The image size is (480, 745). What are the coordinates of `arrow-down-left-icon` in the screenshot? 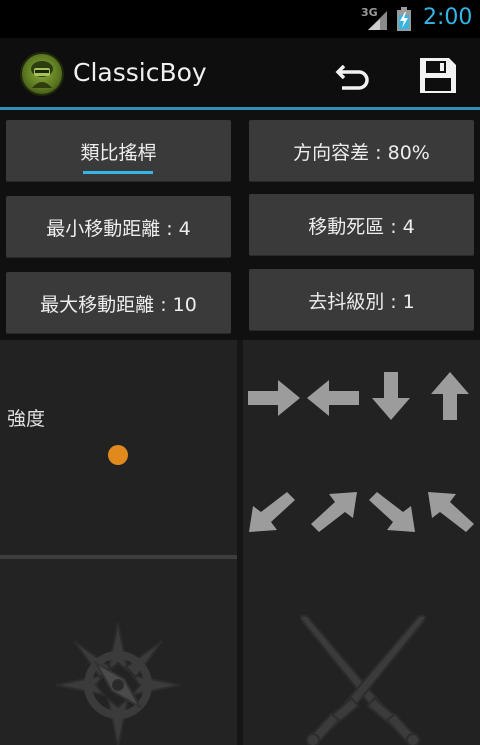 It's located at (272, 512).